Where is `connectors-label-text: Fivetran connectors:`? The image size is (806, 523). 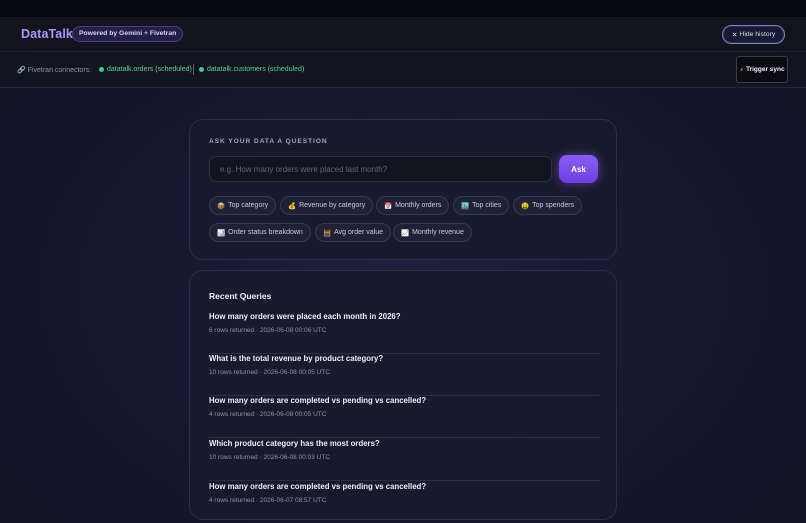
connectors-label-text: Fivetran connectors: is located at coordinates (59, 70).